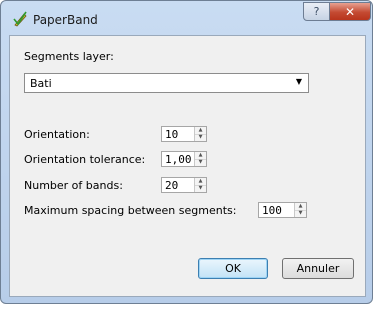 The width and height of the screenshot is (375, 315). I want to click on help-icon: ?, so click(316, 11).